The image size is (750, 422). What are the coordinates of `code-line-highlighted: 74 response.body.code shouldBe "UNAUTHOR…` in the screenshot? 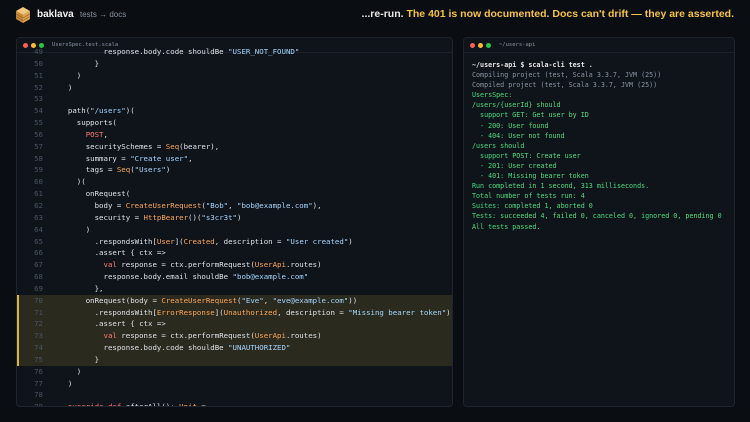 It's located at (234, 348).